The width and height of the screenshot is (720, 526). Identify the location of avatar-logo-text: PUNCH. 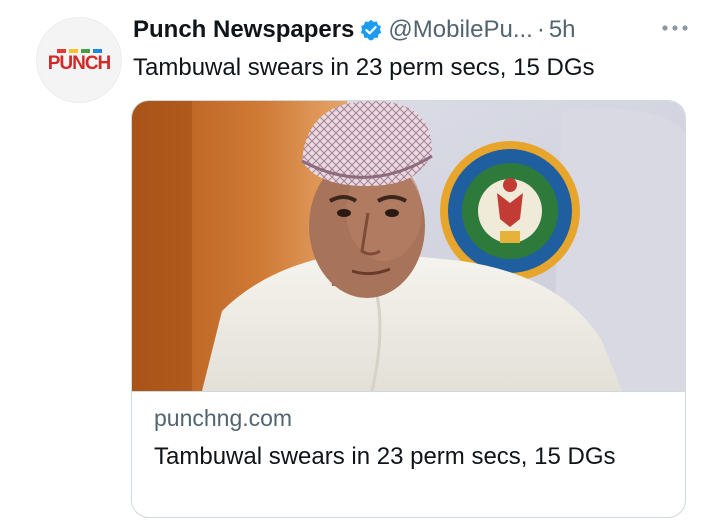
(79, 63).